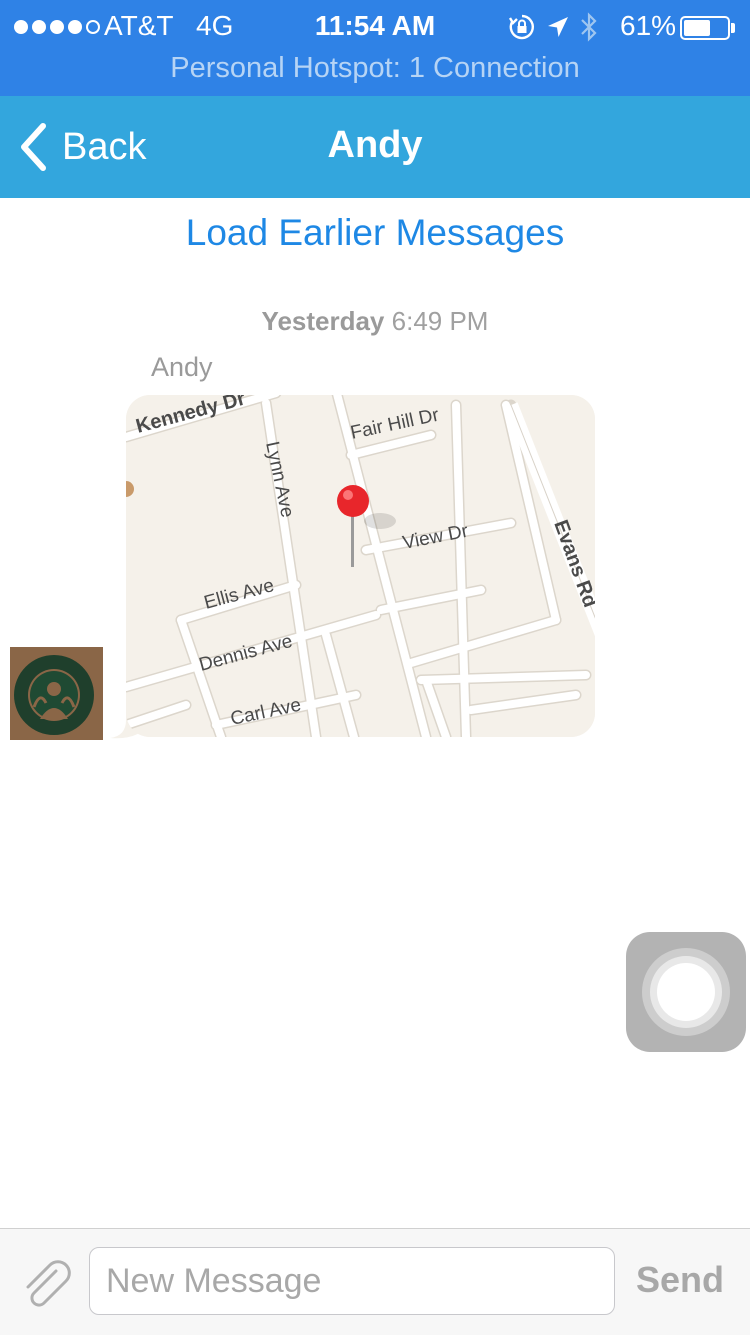  I want to click on conversation-title: Andy, so click(375, 145).